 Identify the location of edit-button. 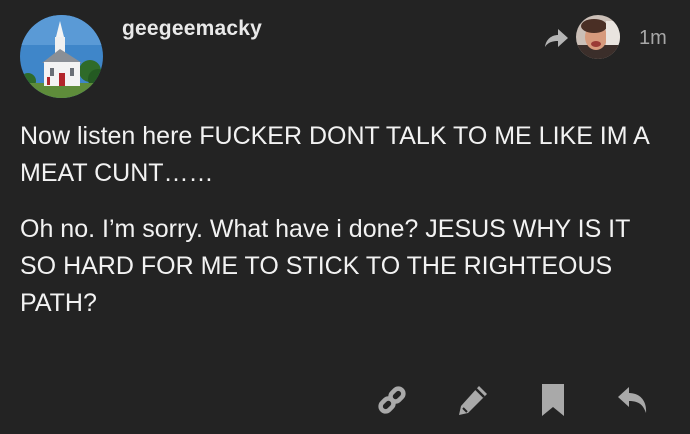
(473, 400).